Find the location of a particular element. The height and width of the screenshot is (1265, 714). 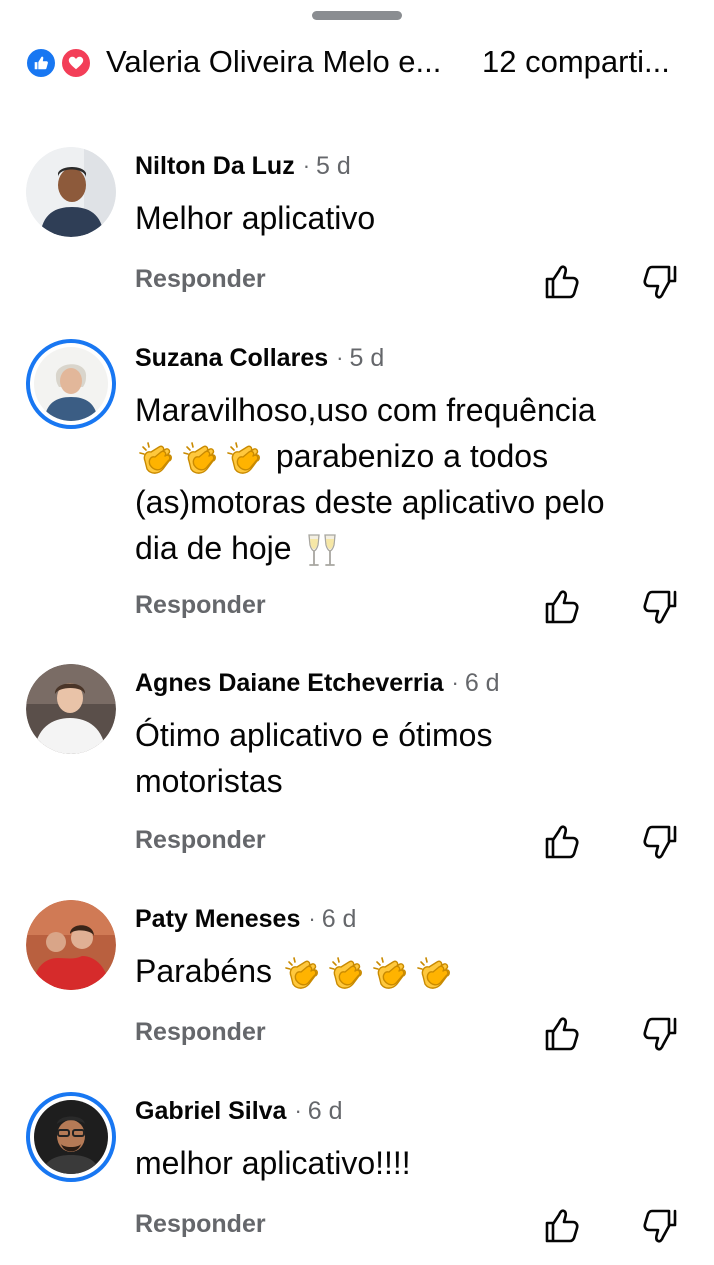

comment-line: (as)motoras deste aplicativo pelo is located at coordinates (370, 502).